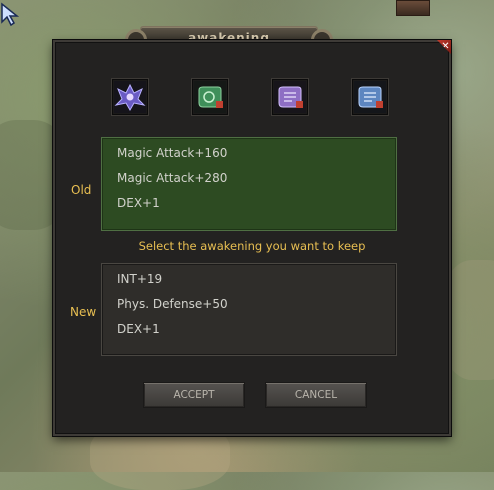  Describe the element at coordinates (172, 178) in the screenshot. I see `old-stat-2: Magic Attack+280` at that location.